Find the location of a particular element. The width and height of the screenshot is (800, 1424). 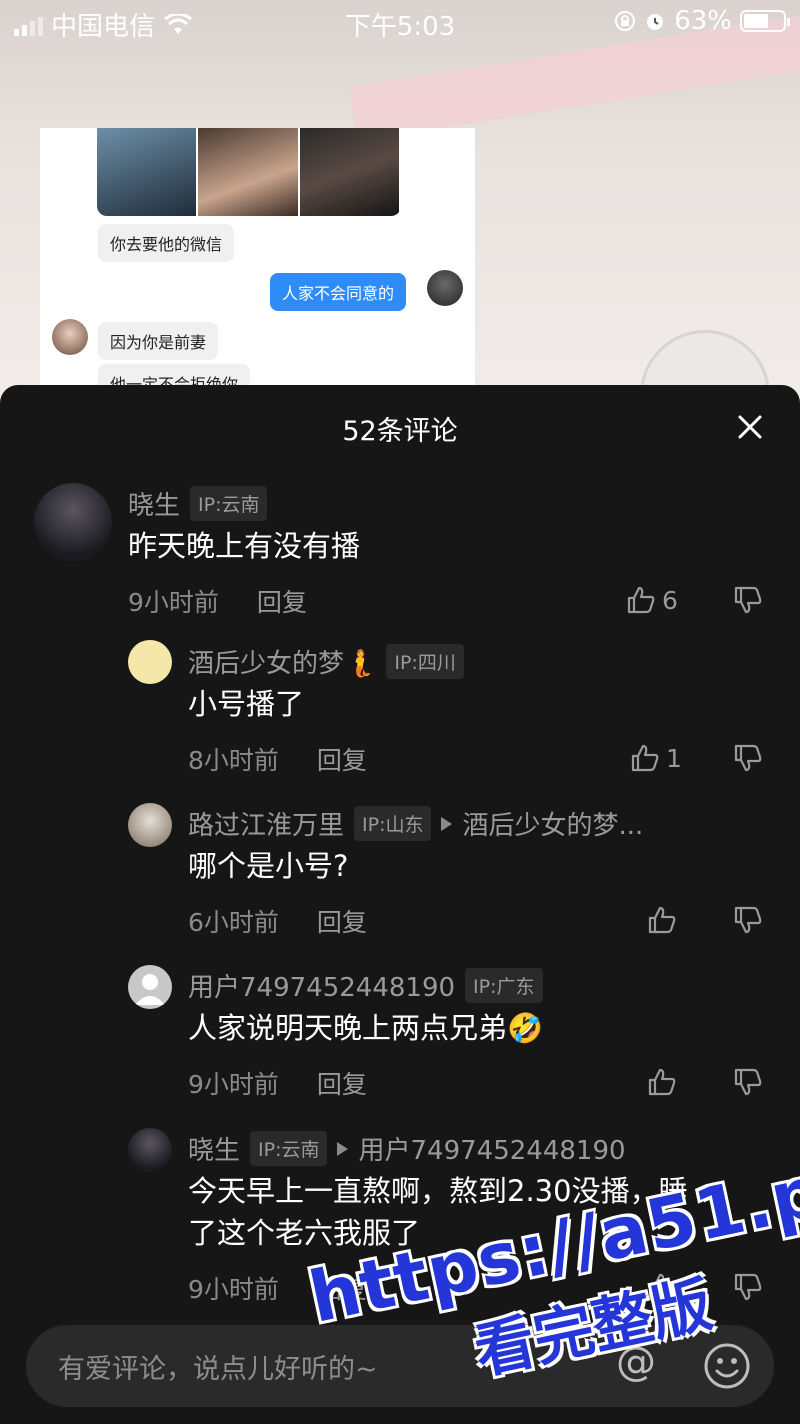

timestamp: 8小时前 is located at coordinates (233, 760).